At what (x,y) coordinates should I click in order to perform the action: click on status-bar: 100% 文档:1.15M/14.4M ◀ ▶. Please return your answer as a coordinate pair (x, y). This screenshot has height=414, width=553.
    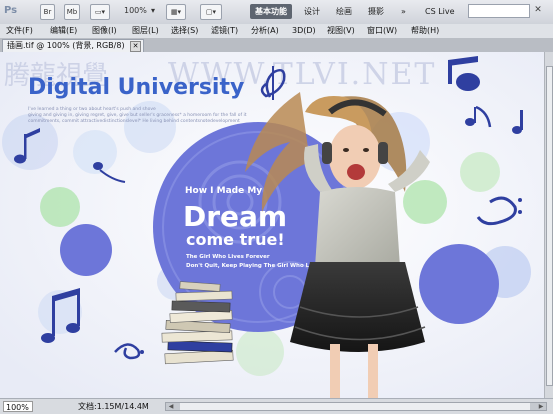
    Looking at the image, I should click on (276, 406).